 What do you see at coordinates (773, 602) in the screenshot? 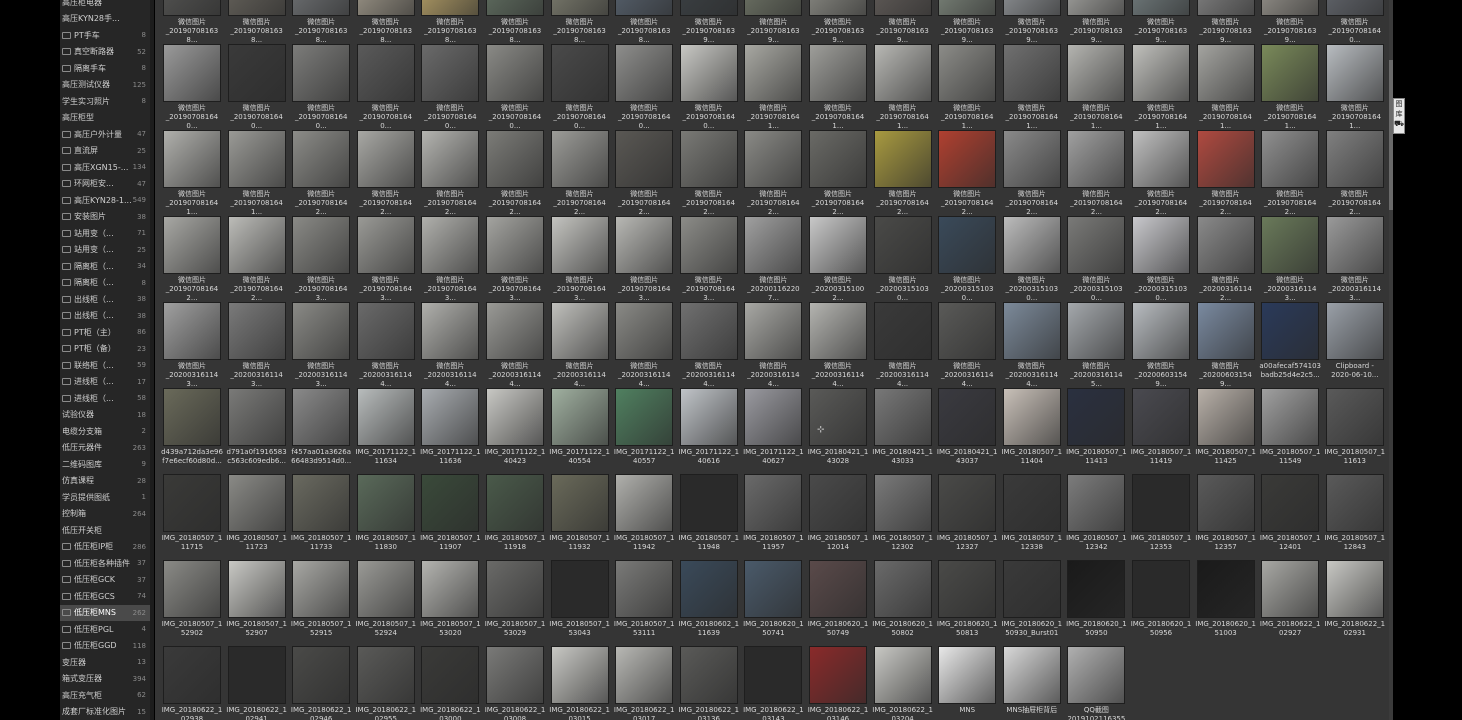
I see `image-thumbnail-tile: IMG_20180620_1 50741` at bounding box center [773, 602].